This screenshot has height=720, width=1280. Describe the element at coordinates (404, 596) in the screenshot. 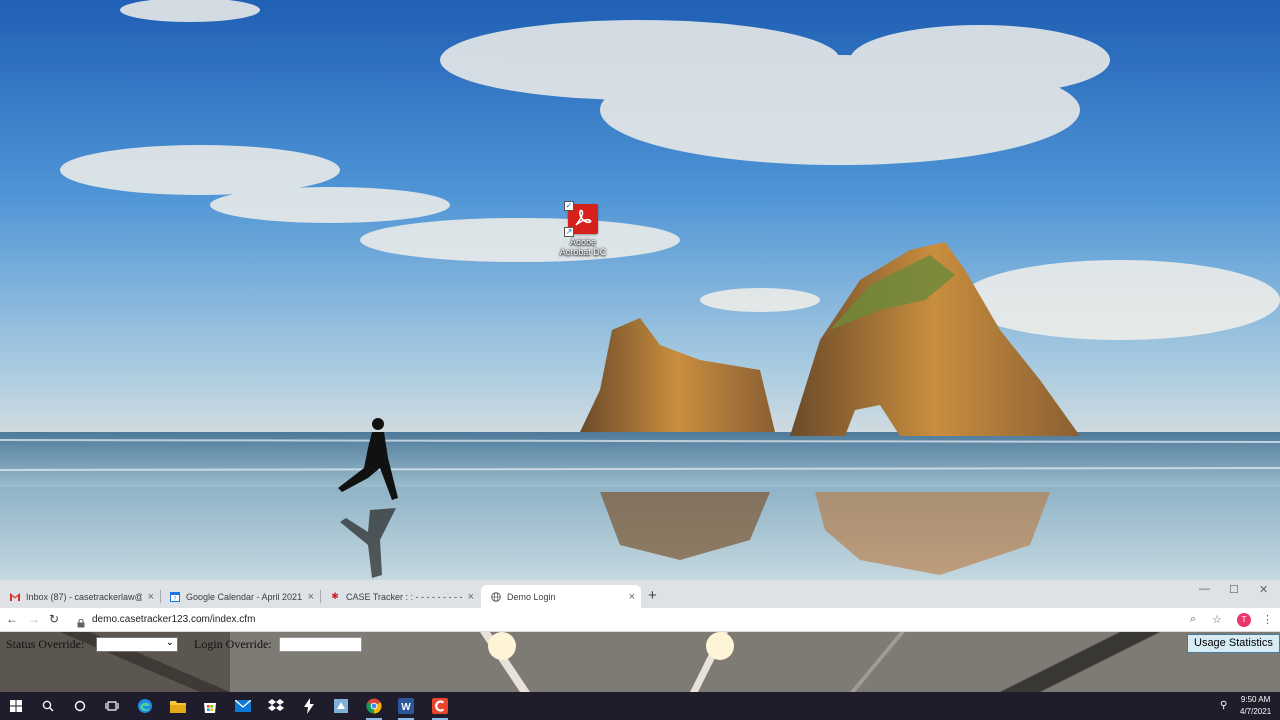

I see `tab-title: CASE Tracker : : - - - - - - - - - - - -` at that location.